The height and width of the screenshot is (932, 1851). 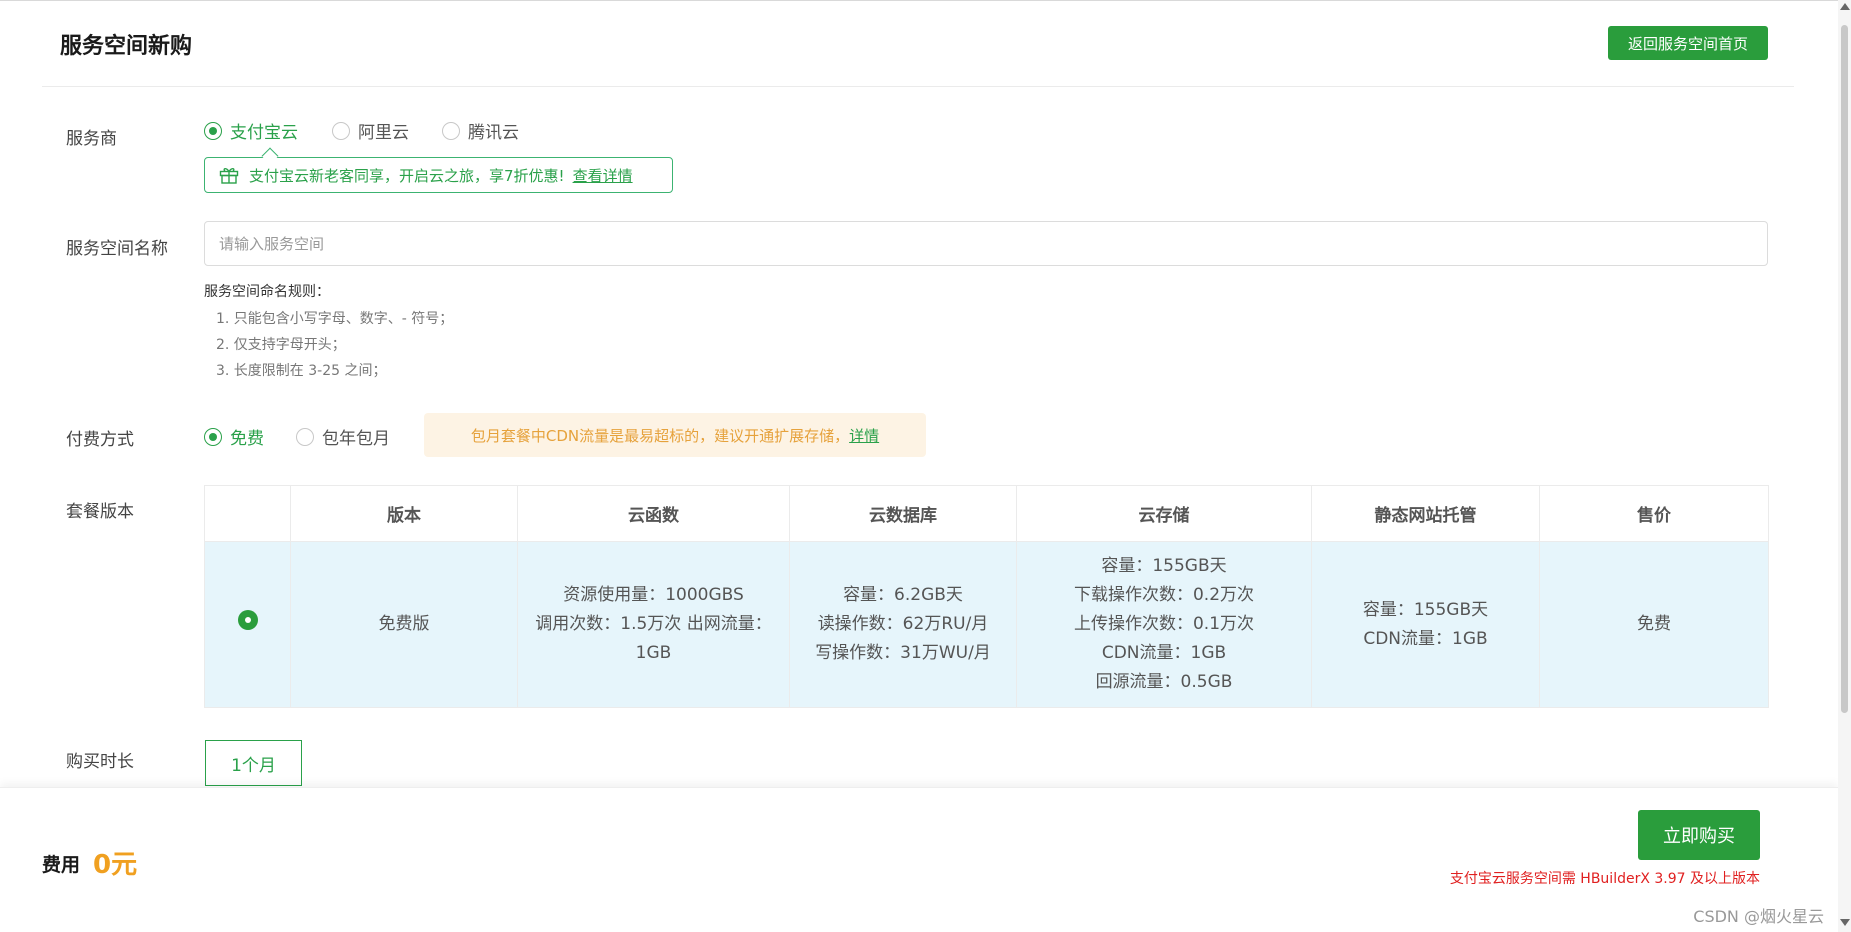 What do you see at coordinates (117, 249) in the screenshot?
I see `space-name-label: 服务空间名称` at bounding box center [117, 249].